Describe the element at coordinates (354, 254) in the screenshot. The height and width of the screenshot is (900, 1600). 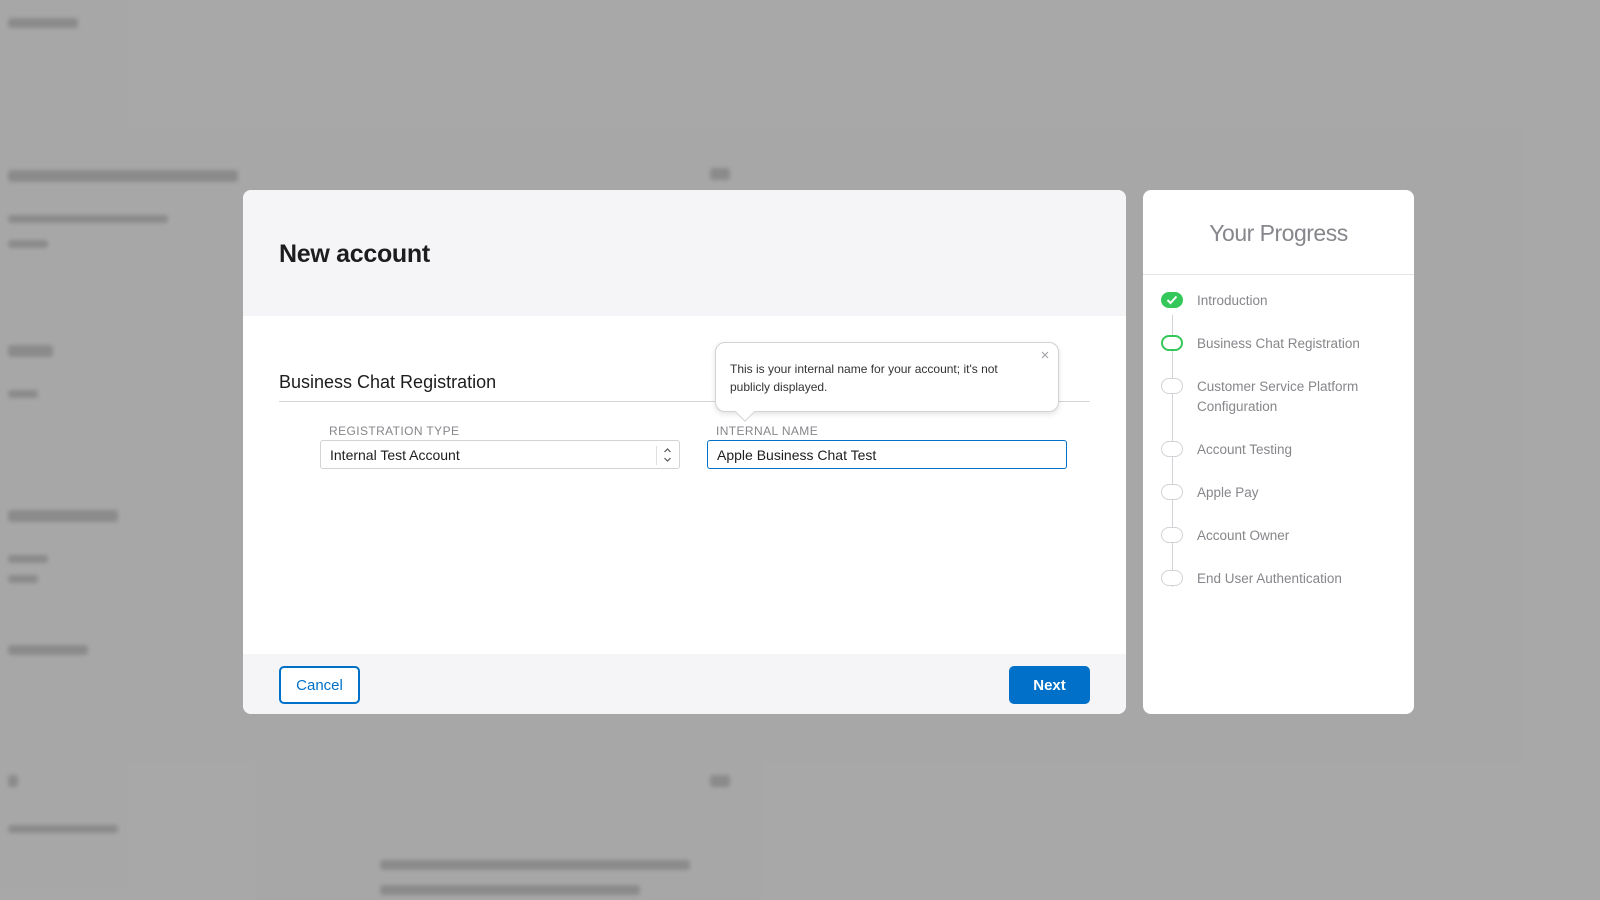
I see `modal-title: New account` at that location.